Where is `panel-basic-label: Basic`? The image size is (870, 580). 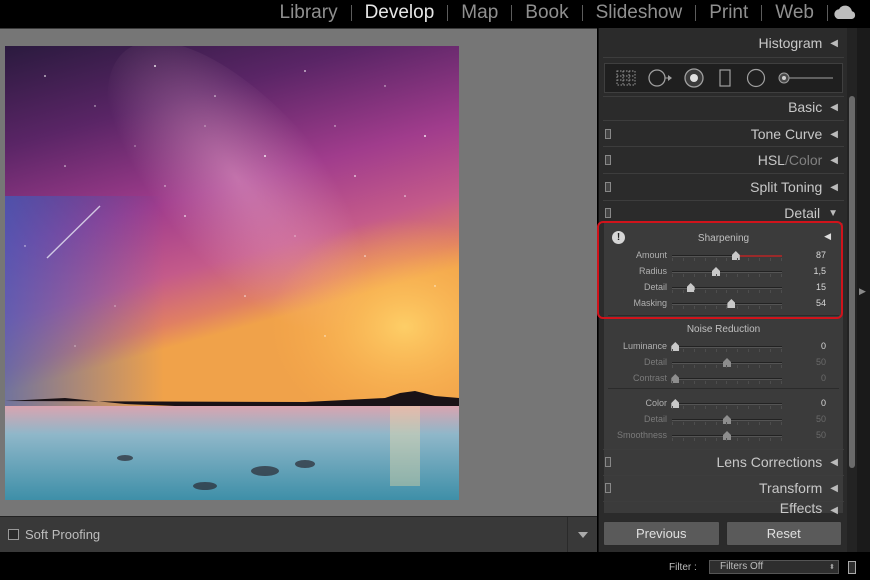 panel-basic-label: Basic is located at coordinates (805, 107).